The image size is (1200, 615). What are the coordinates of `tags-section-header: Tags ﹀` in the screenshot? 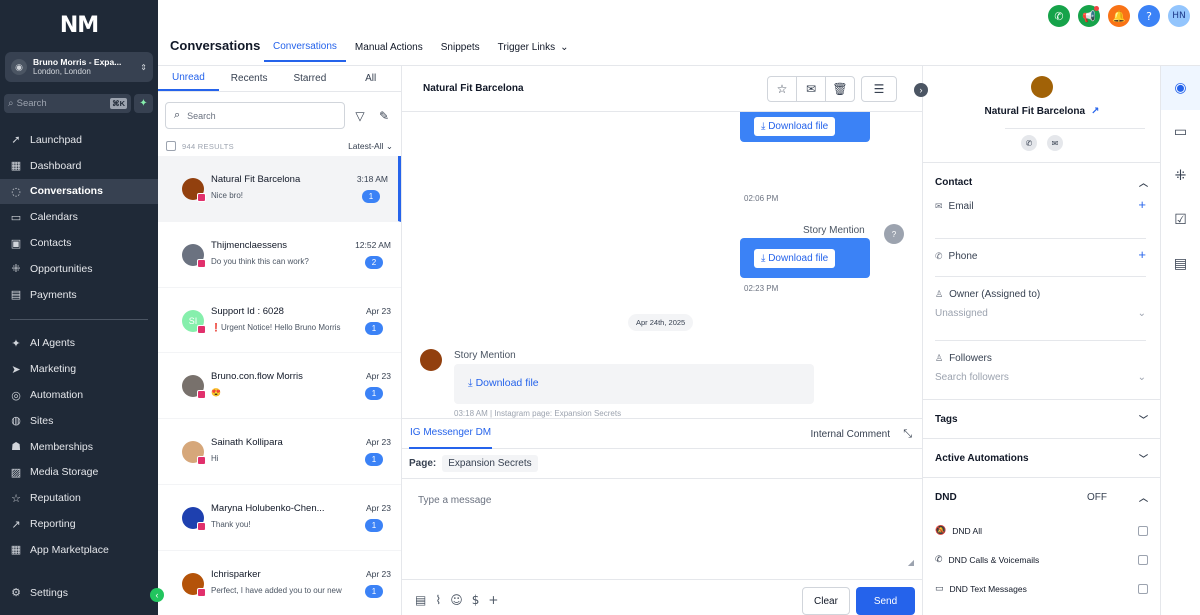 It's located at (1041, 419).